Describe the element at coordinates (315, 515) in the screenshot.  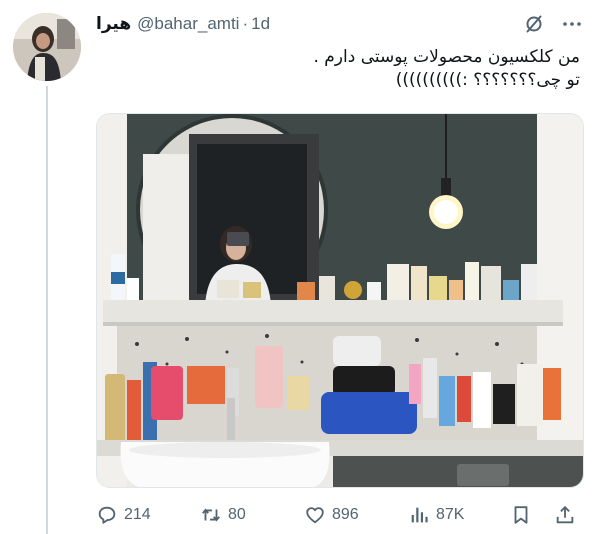
I see `heart-icon` at that location.